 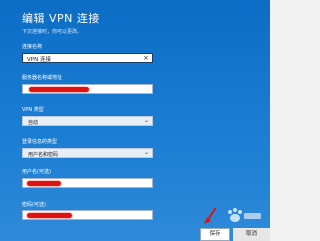 I want to click on password-input, so click(x=87, y=215).